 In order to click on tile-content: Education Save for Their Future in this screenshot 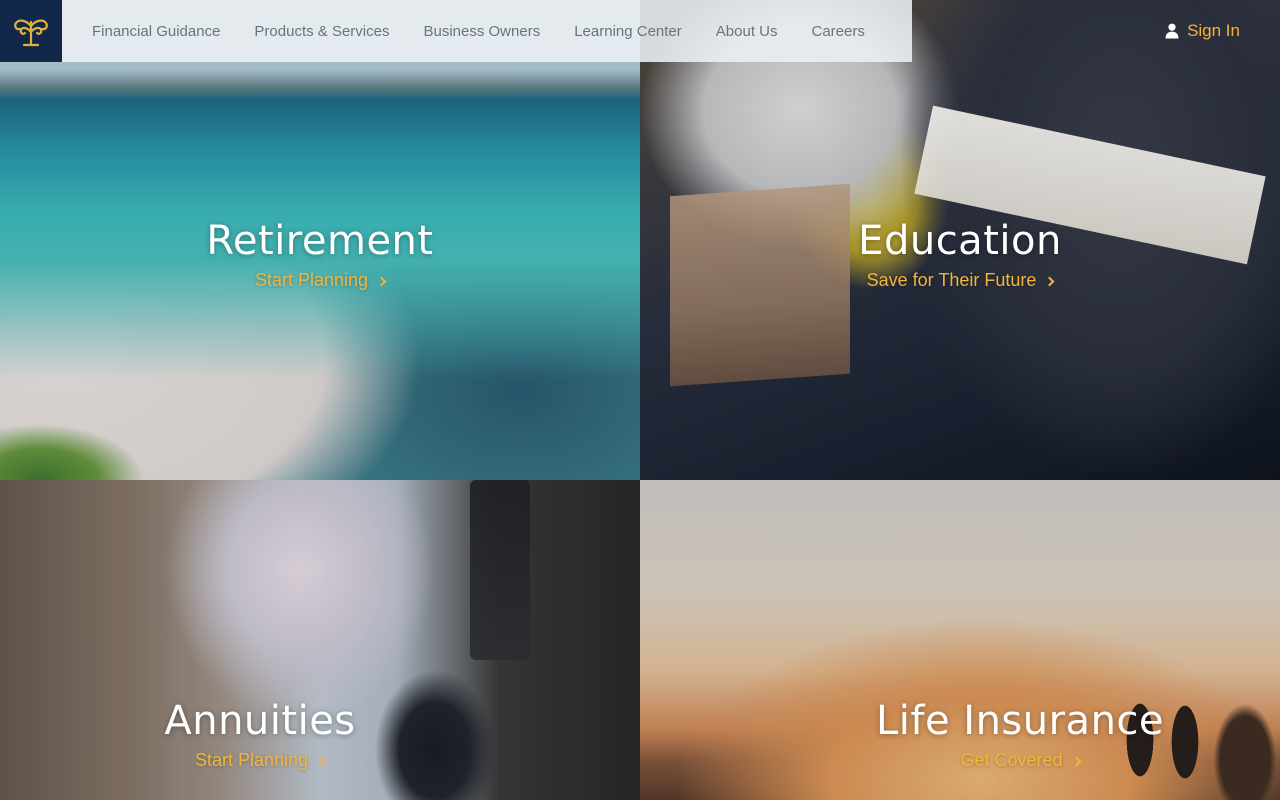, I will do `click(960, 254)`.